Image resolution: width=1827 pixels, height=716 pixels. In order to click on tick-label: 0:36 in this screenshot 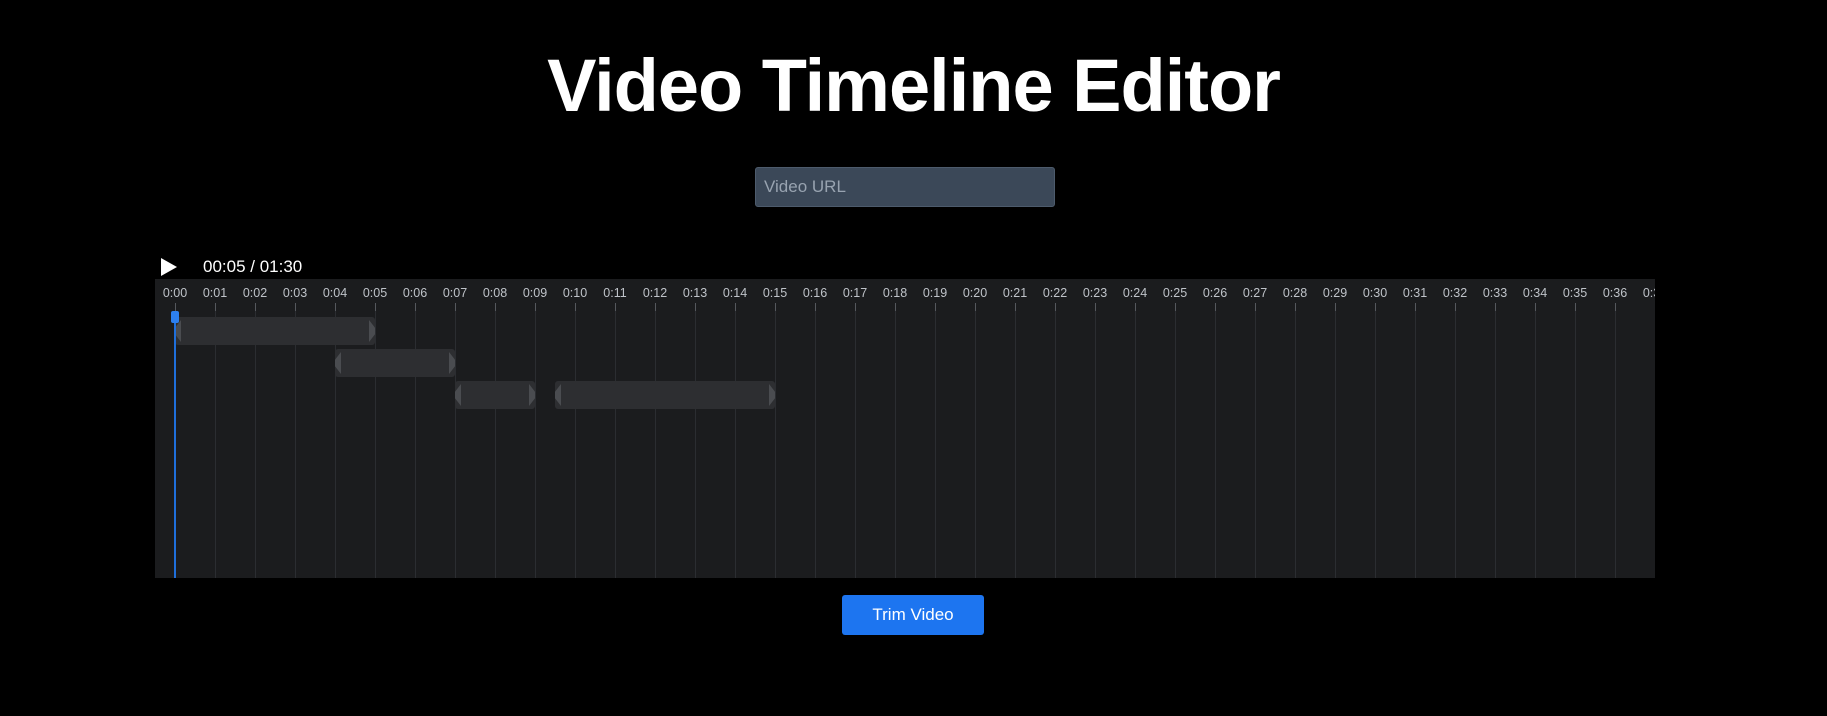, I will do `click(1615, 293)`.